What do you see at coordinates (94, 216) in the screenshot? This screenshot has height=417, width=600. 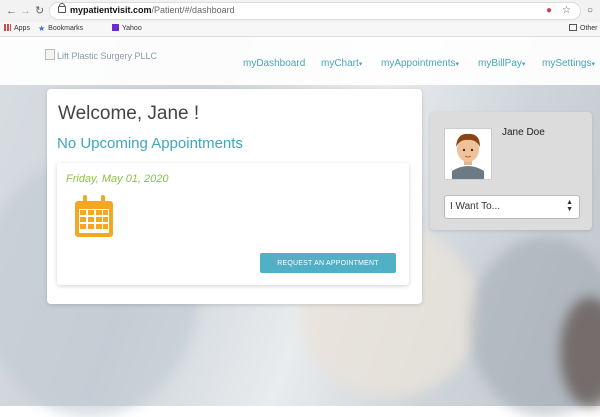 I see `calendar-icon` at bounding box center [94, 216].